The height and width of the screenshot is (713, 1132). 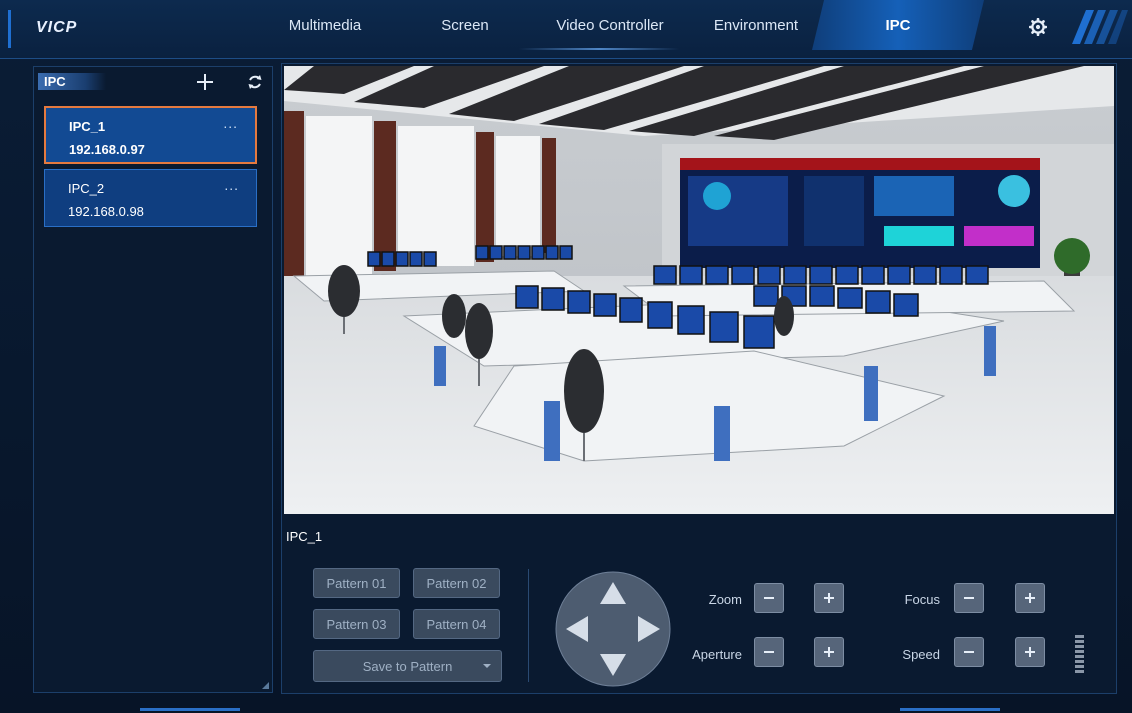 What do you see at coordinates (717, 654) in the screenshot?
I see `aperture-label: Aperture` at bounding box center [717, 654].